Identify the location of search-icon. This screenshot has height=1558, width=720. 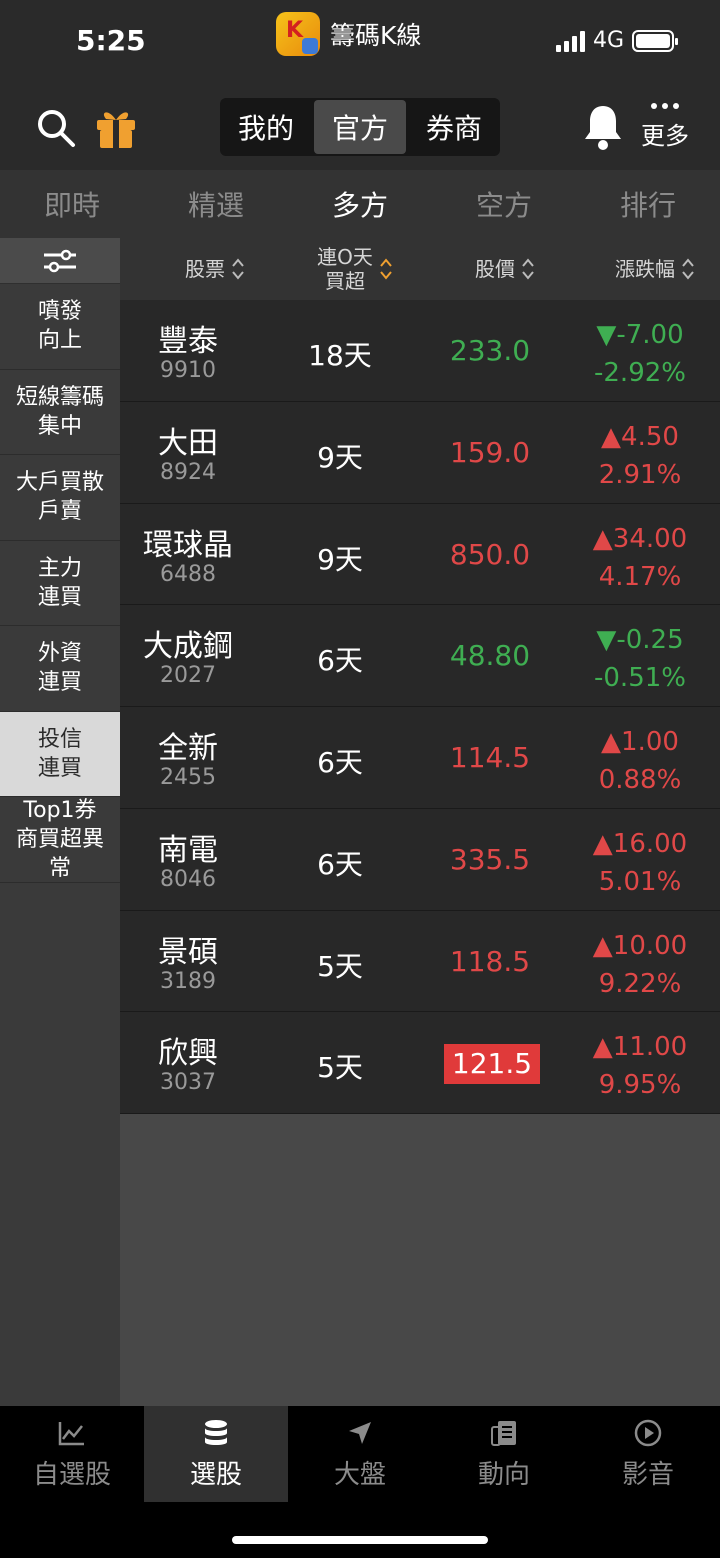
(56, 128).